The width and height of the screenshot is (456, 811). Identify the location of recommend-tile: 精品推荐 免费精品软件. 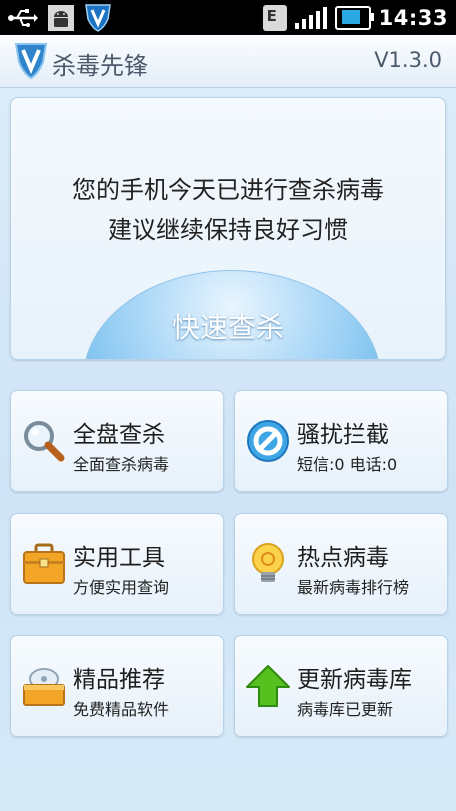
(117, 686).